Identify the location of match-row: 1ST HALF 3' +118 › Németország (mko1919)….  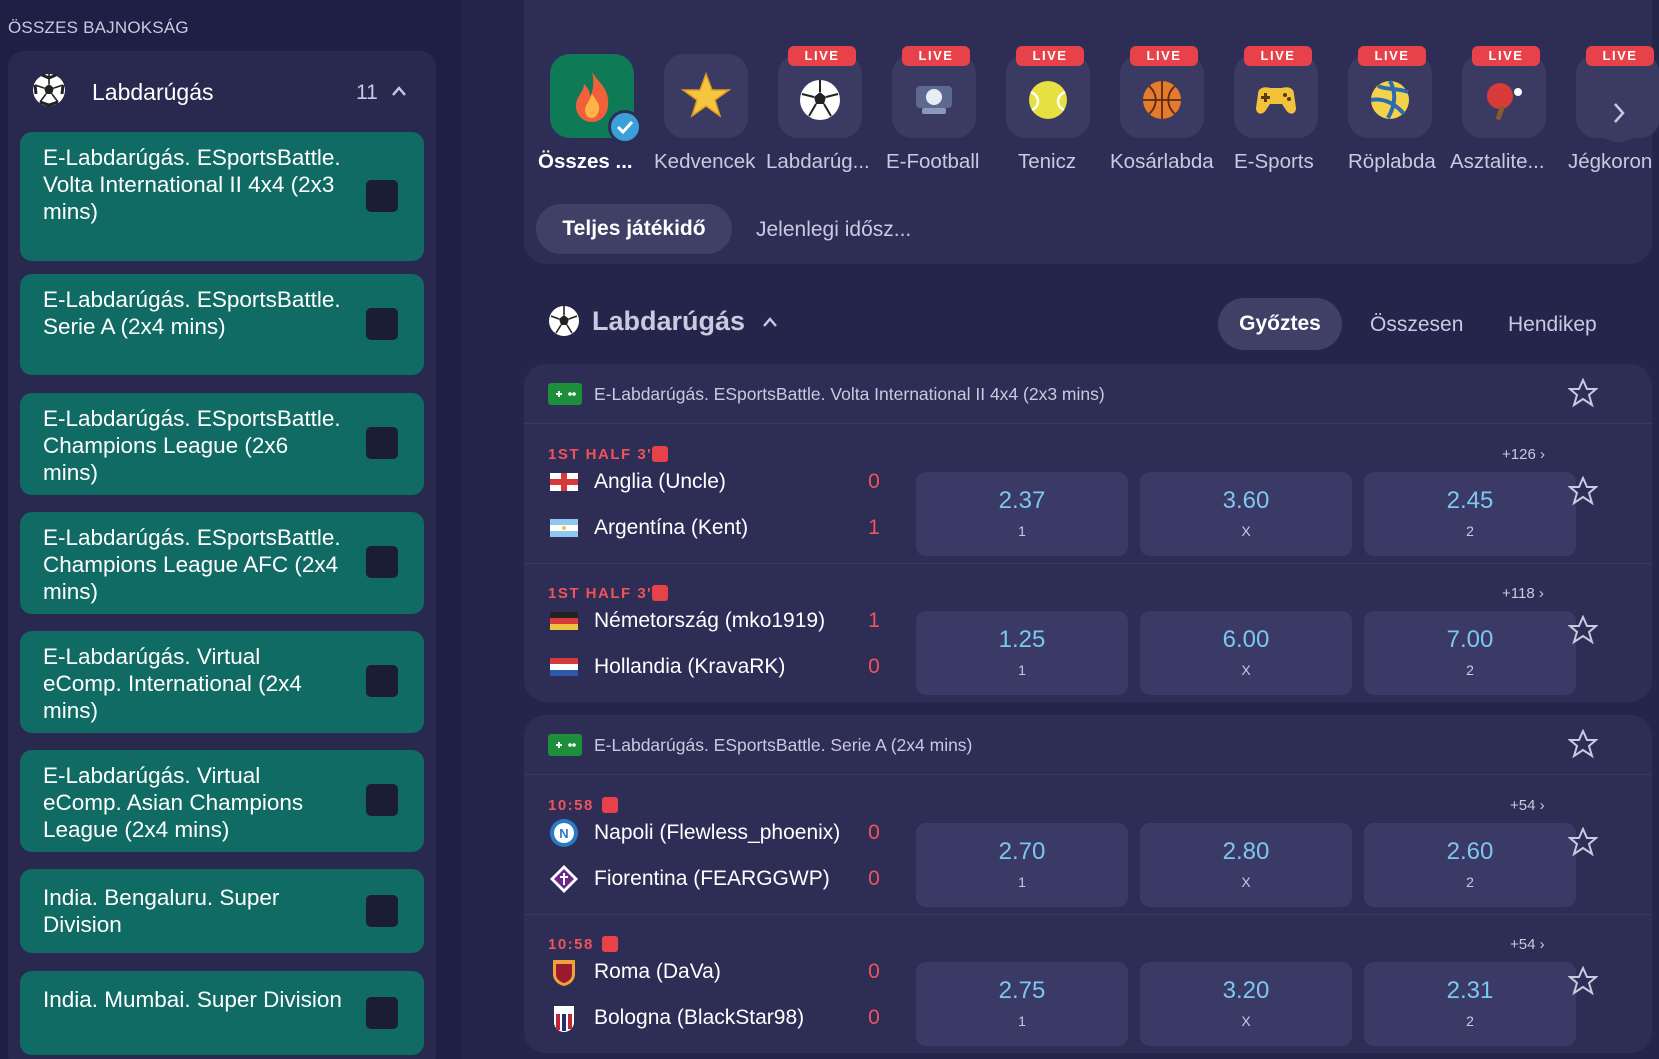
(1088, 633).